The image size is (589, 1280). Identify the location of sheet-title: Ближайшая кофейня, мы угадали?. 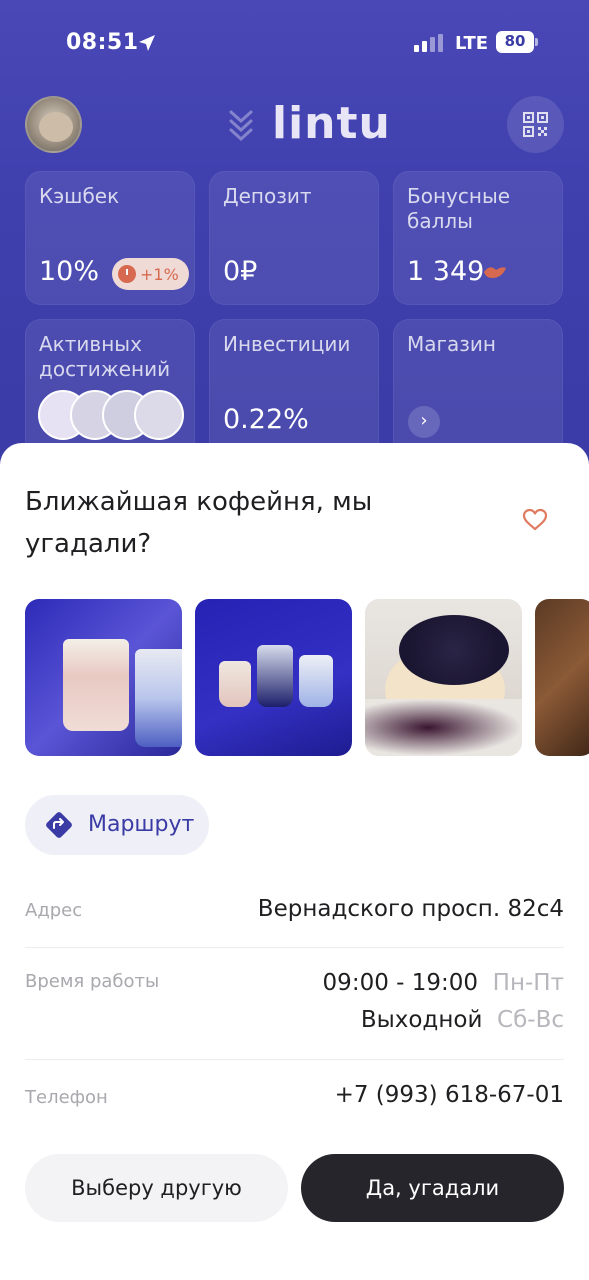
(199, 523).